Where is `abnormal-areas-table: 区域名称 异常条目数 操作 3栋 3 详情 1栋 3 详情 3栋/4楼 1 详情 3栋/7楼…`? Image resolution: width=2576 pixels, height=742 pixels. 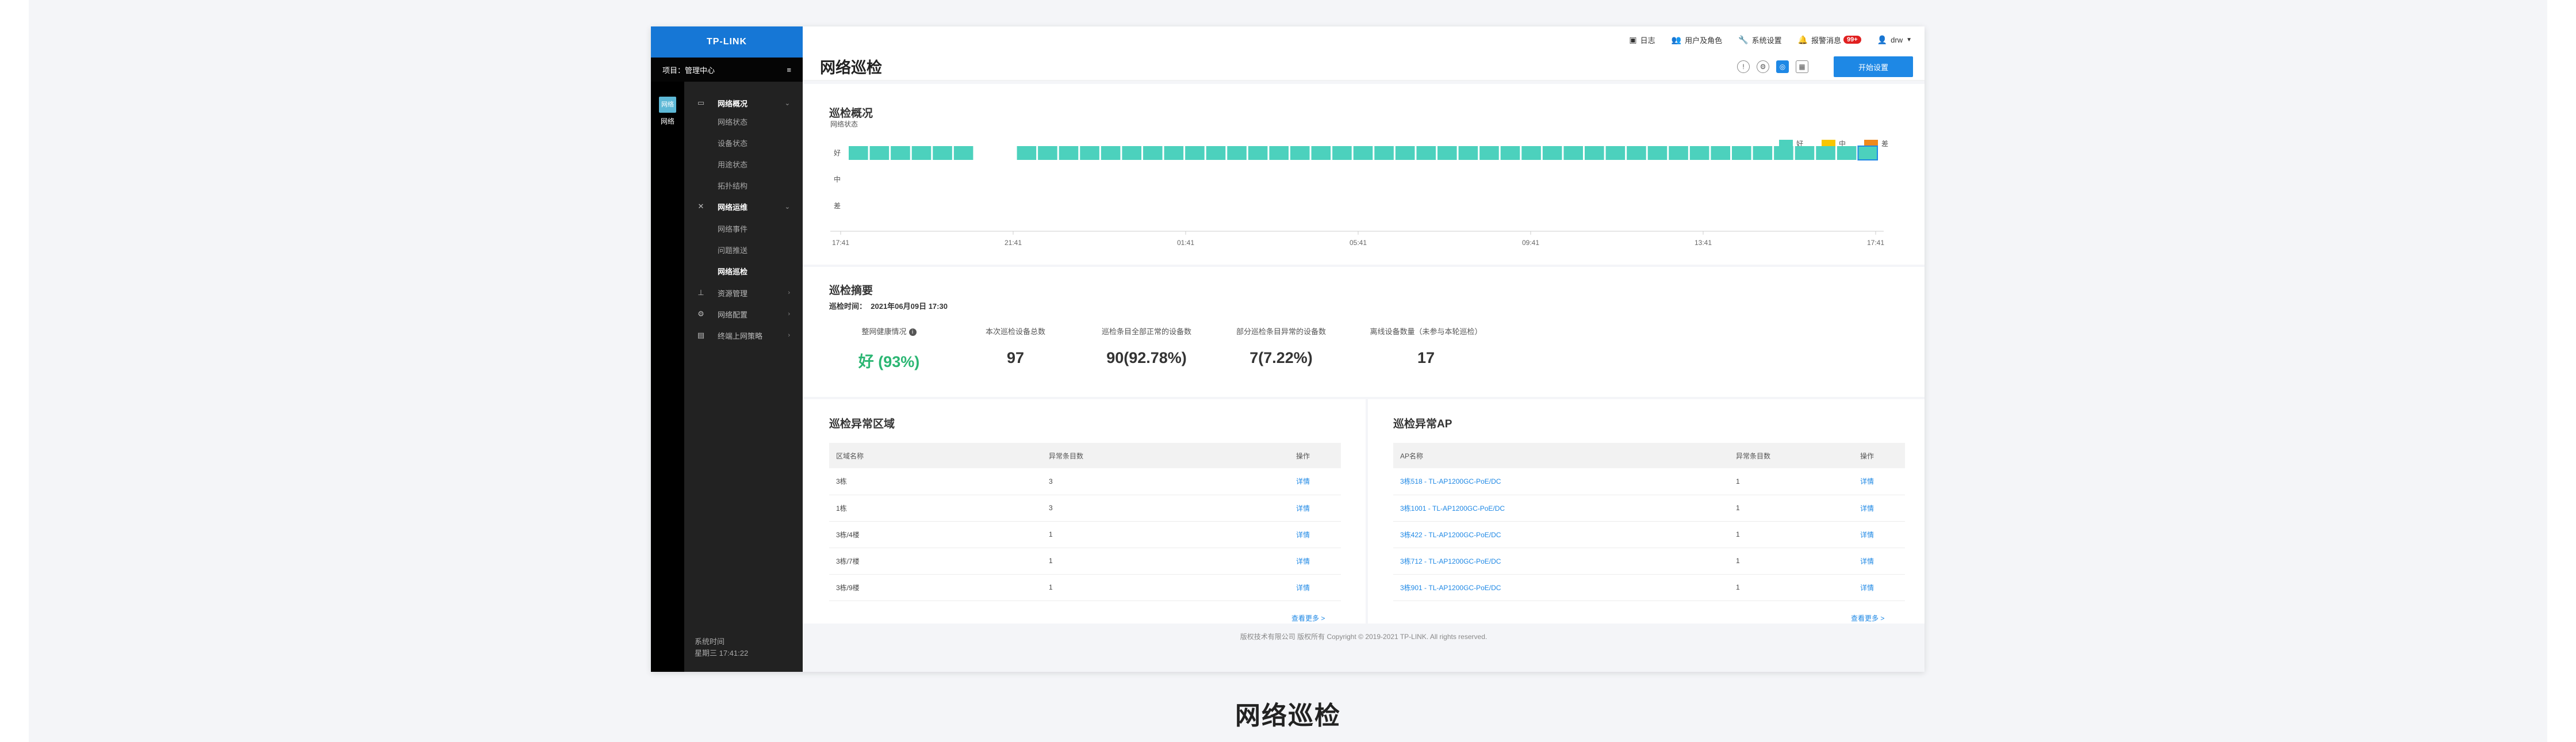
abnormal-areas-table: 区域名称 异常条目数 操作 3栋 3 详情 1栋 3 详情 3栋/4楼 1 详情 3栋/7楼… is located at coordinates (1085, 522).